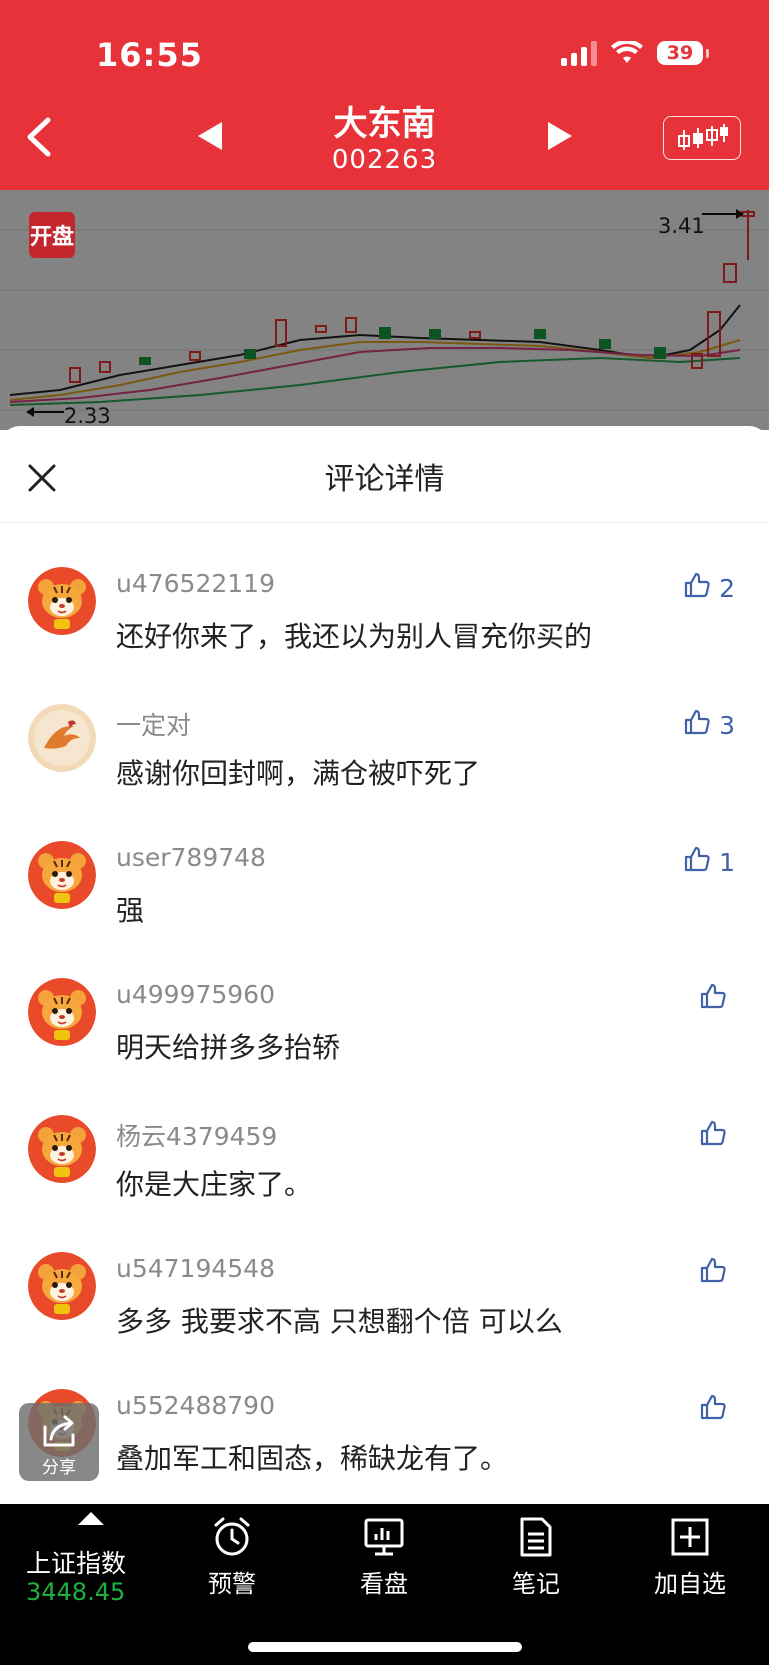 The width and height of the screenshot is (769, 1665). I want to click on comment-username: 一定对, so click(153, 724).